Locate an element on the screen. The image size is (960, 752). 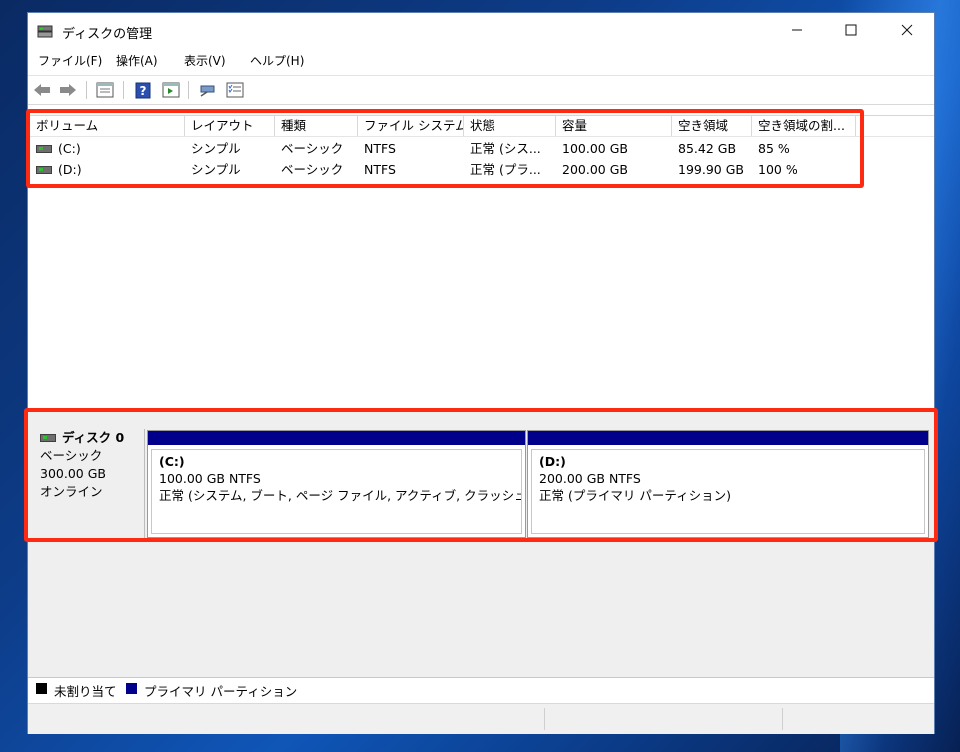
close-icon is located at coordinates (907, 30).